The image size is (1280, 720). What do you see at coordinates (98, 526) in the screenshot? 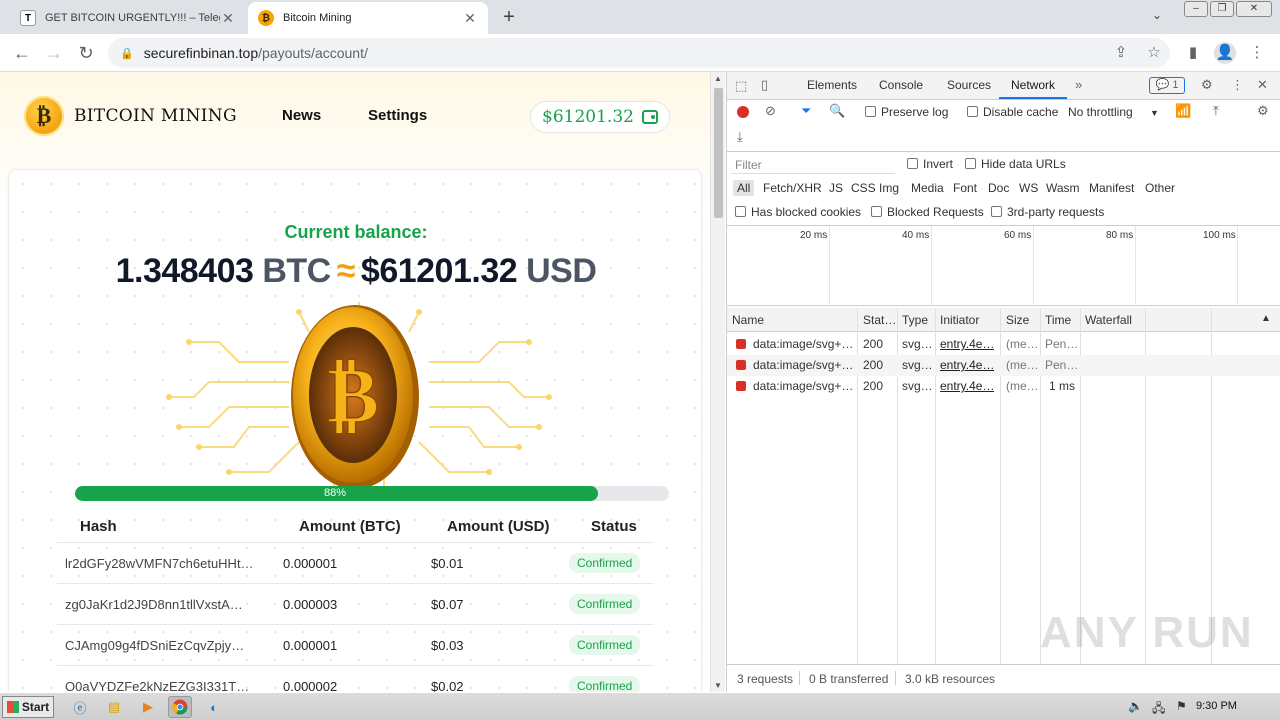
I see `col-hash: Hash` at bounding box center [98, 526].